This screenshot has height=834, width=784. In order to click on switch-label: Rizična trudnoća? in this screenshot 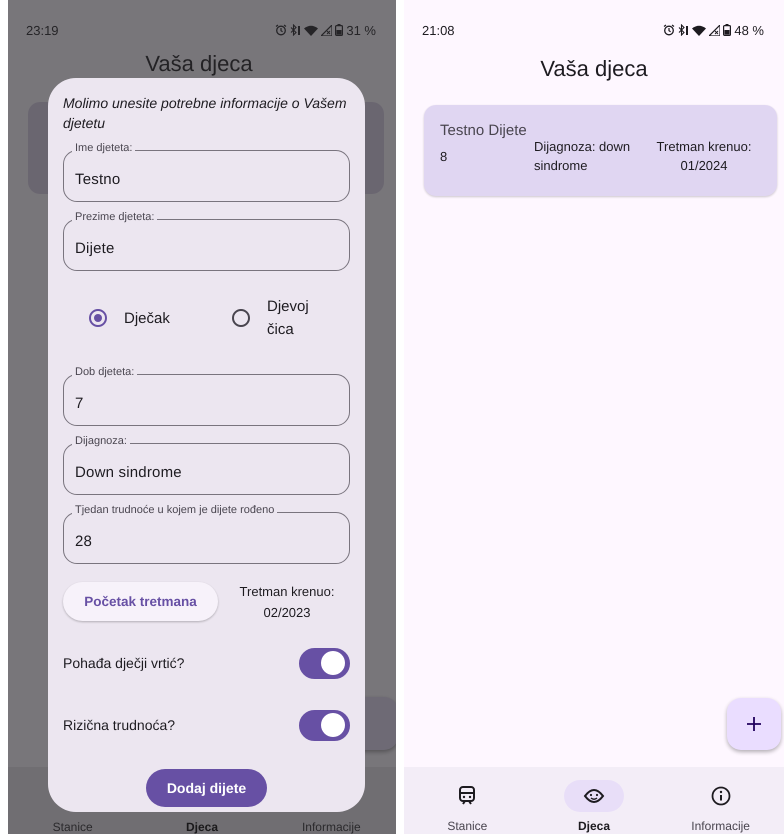, I will do `click(119, 725)`.